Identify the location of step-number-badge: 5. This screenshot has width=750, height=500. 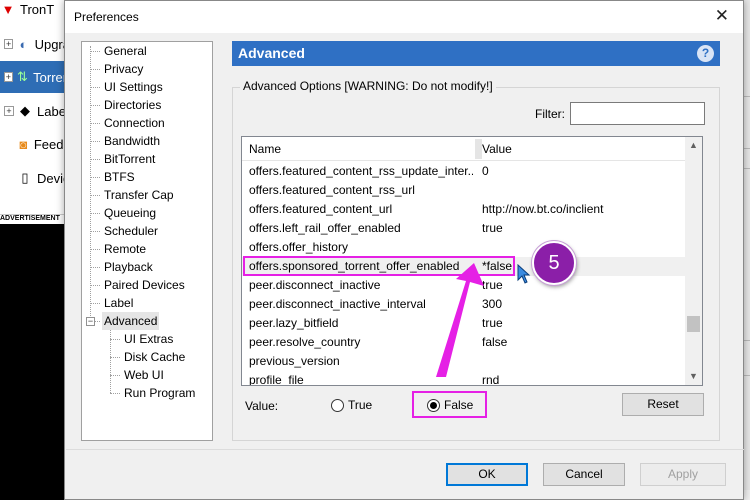
(554, 263).